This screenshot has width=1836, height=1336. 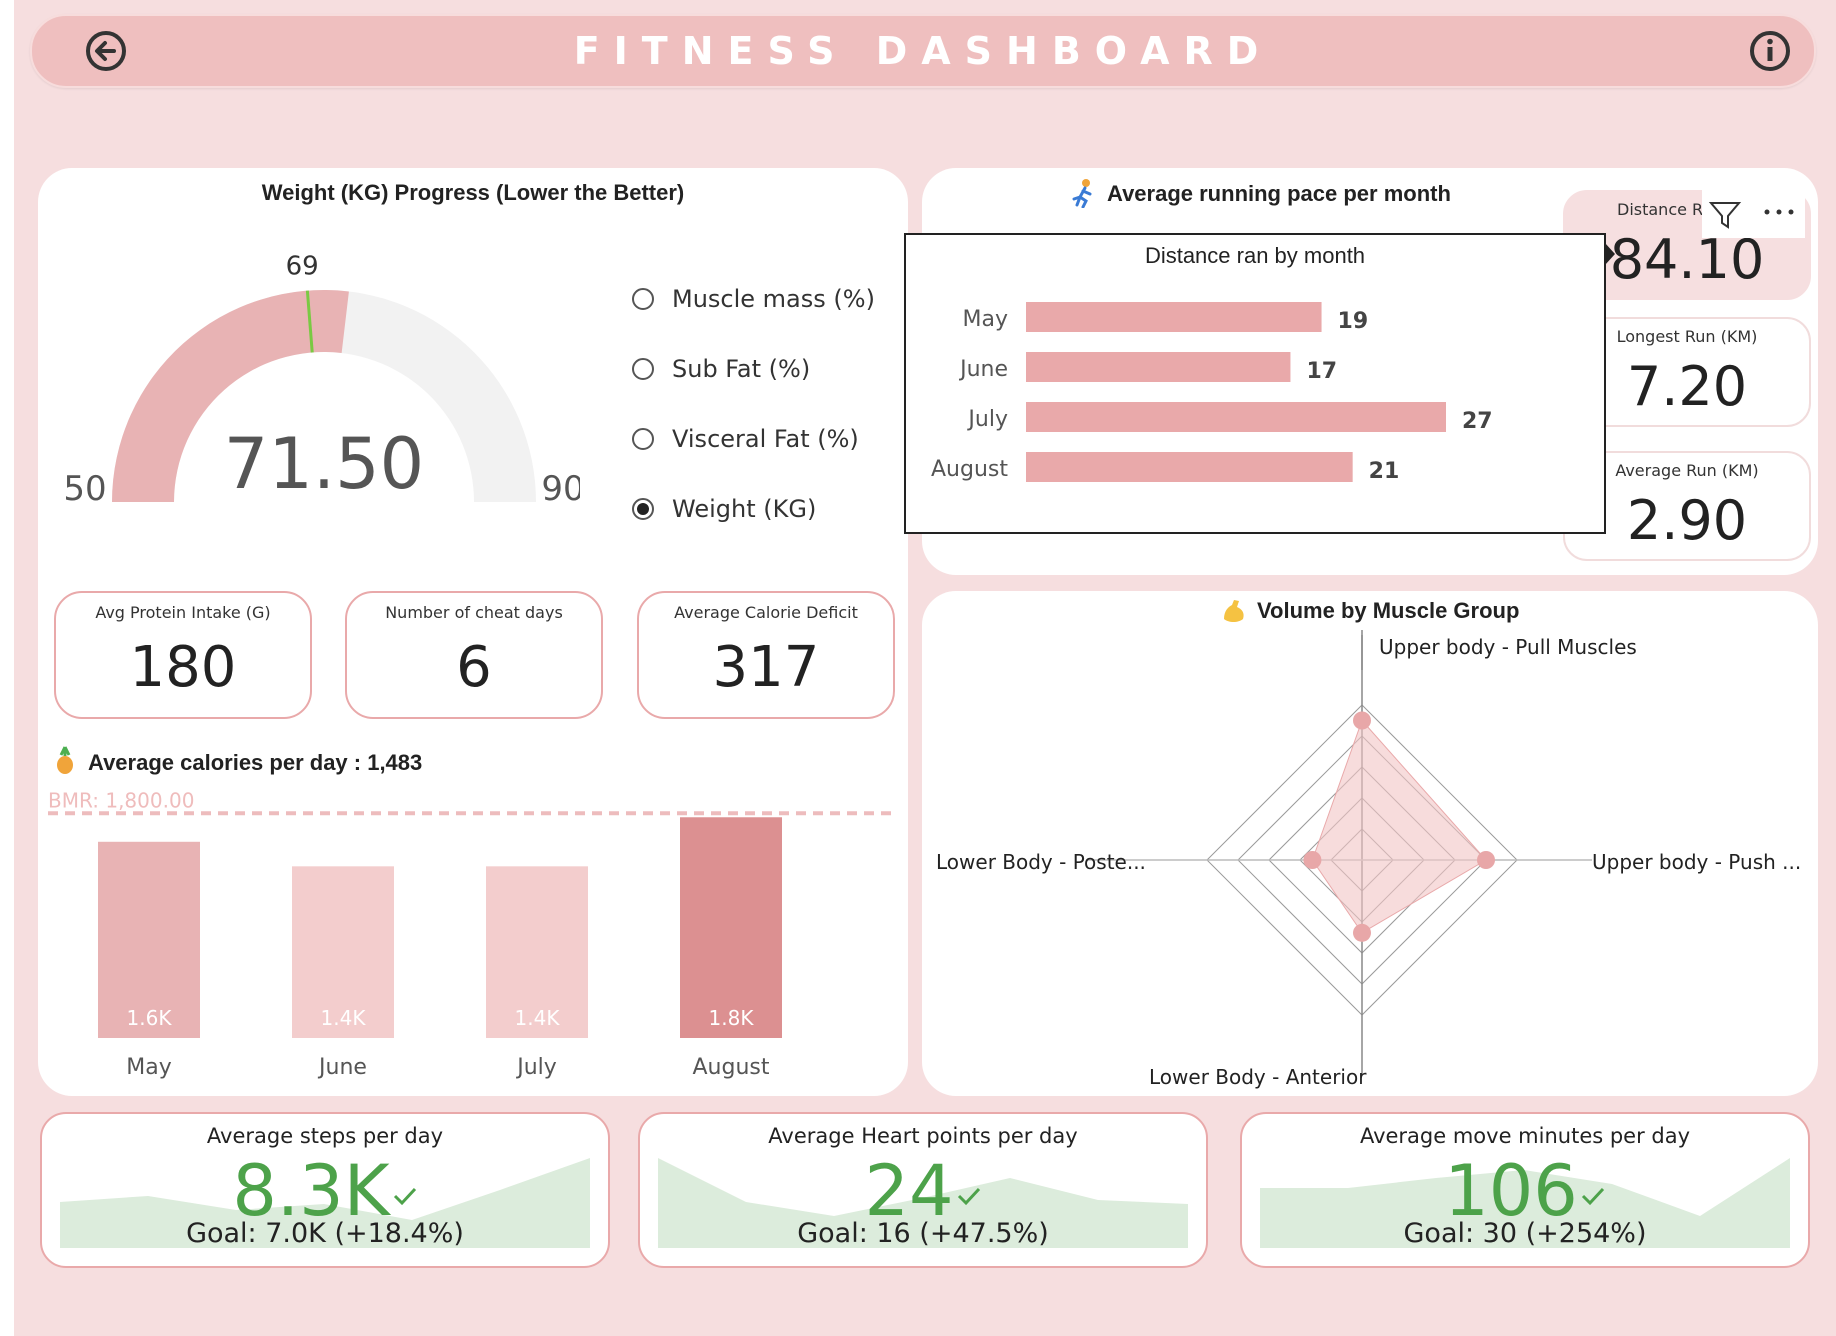 What do you see at coordinates (106, 51) in the screenshot?
I see `back-arrow-icon` at bounding box center [106, 51].